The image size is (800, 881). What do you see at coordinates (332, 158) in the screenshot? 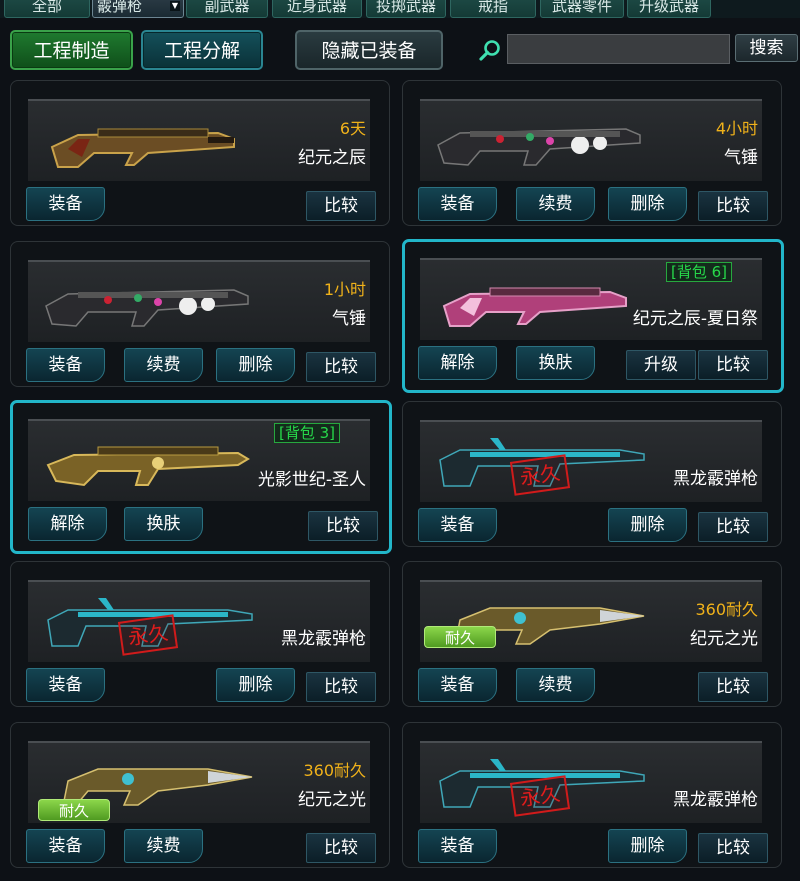
I see `item-name: 纪元之辰` at bounding box center [332, 158].